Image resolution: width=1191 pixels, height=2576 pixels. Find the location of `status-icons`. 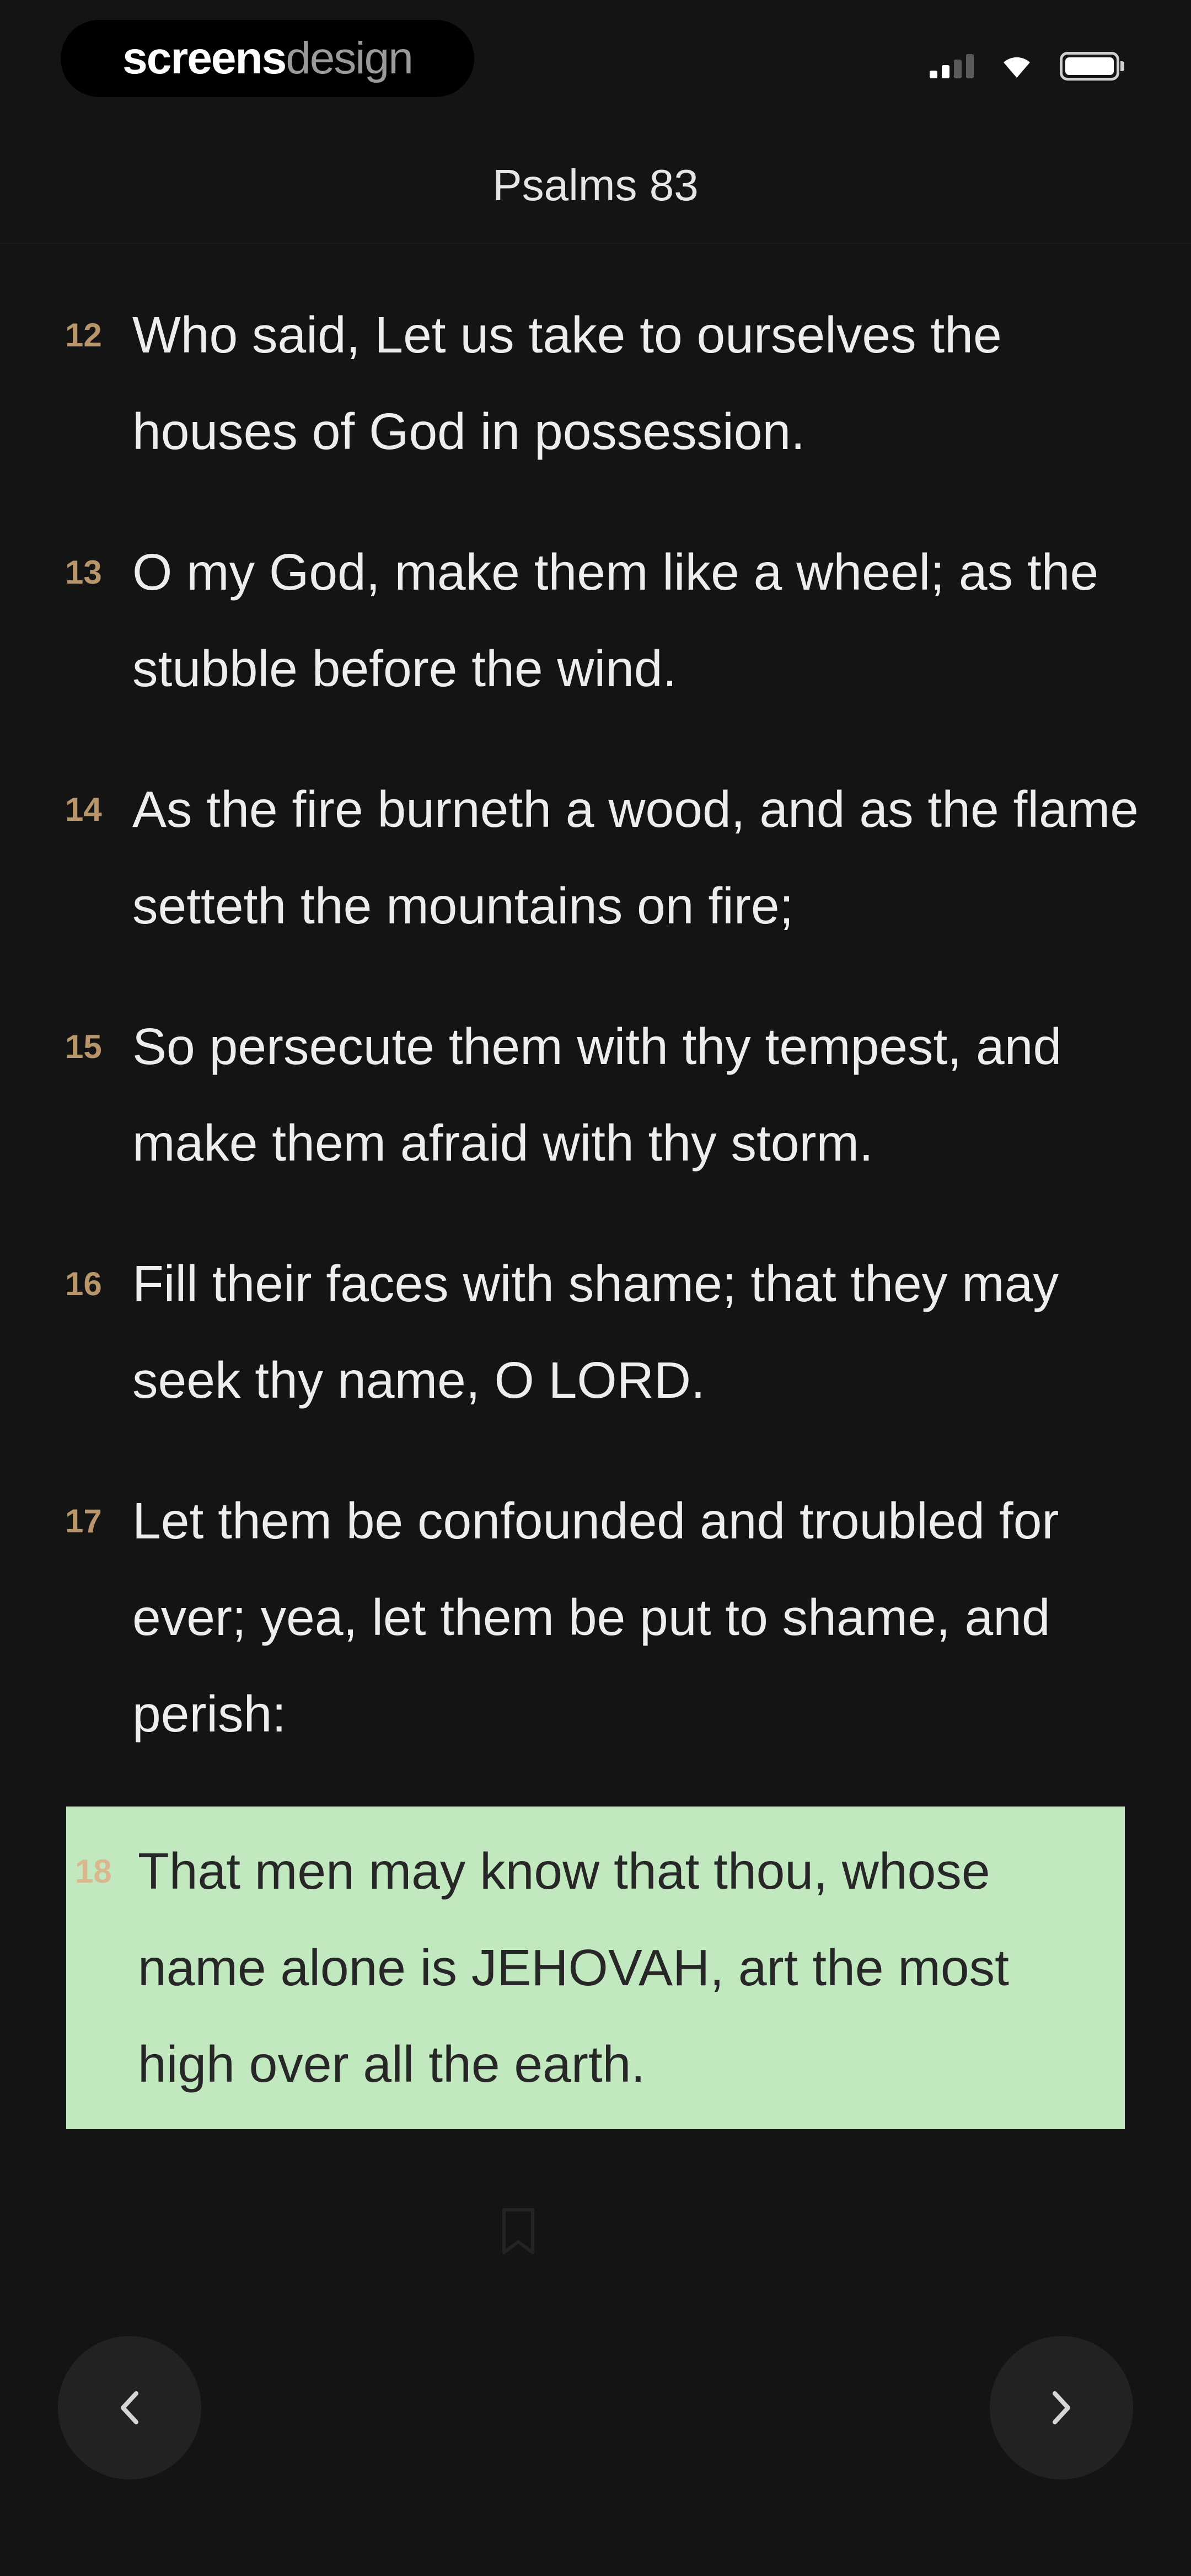

status-icons is located at coordinates (1027, 66).